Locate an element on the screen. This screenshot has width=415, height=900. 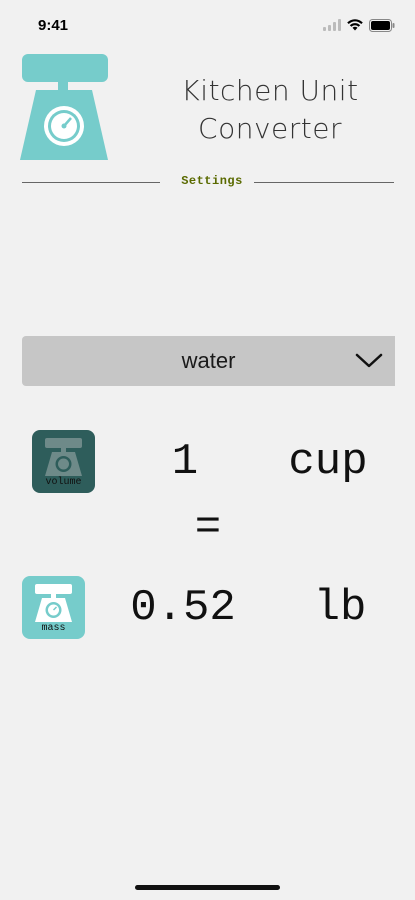
signal-icon is located at coordinates (332, 25).